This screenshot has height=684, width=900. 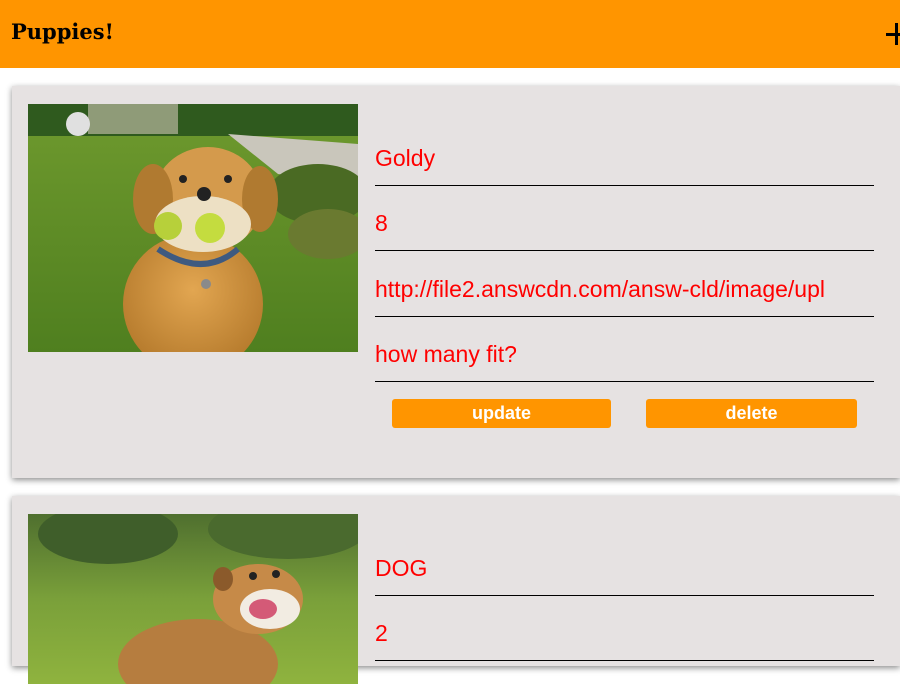 I want to click on age-field: 2, so click(x=624, y=635).